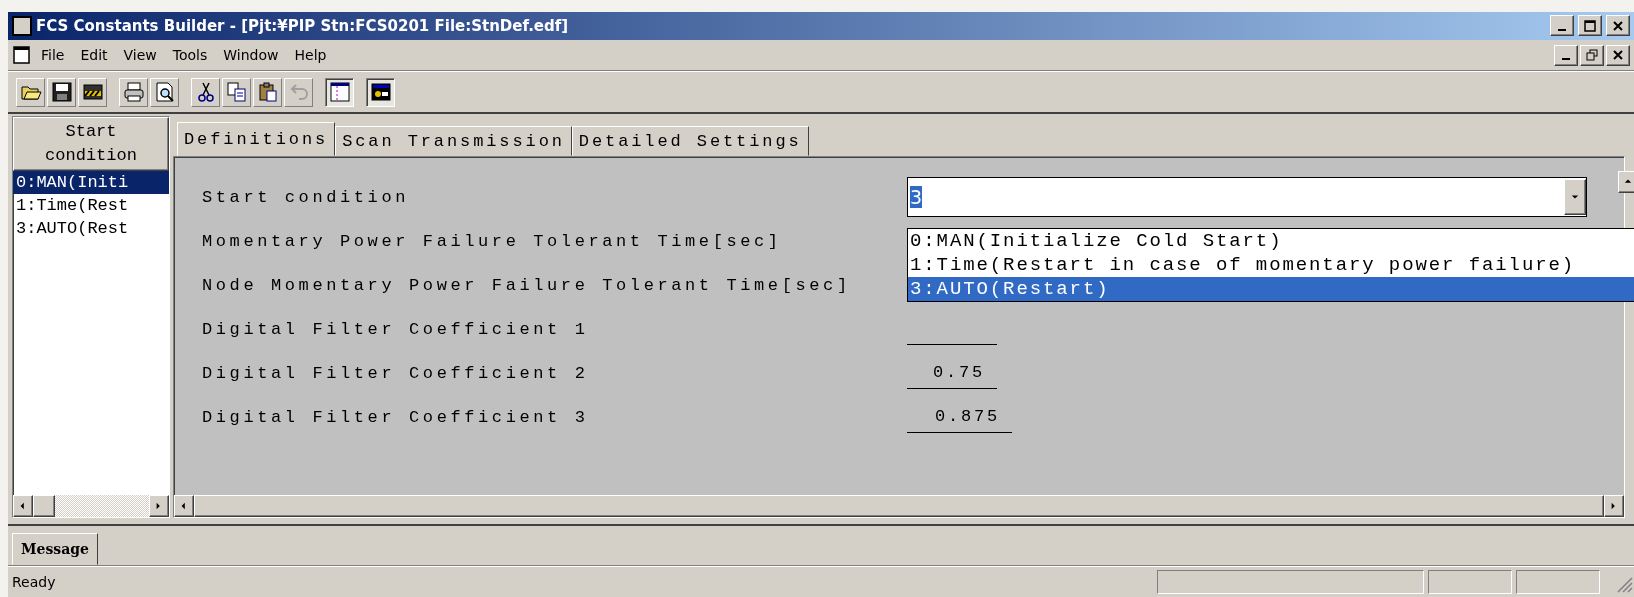 The height and width of the screenshot is (597, 1634). I want to click on tab: Message, so click(55, 549).